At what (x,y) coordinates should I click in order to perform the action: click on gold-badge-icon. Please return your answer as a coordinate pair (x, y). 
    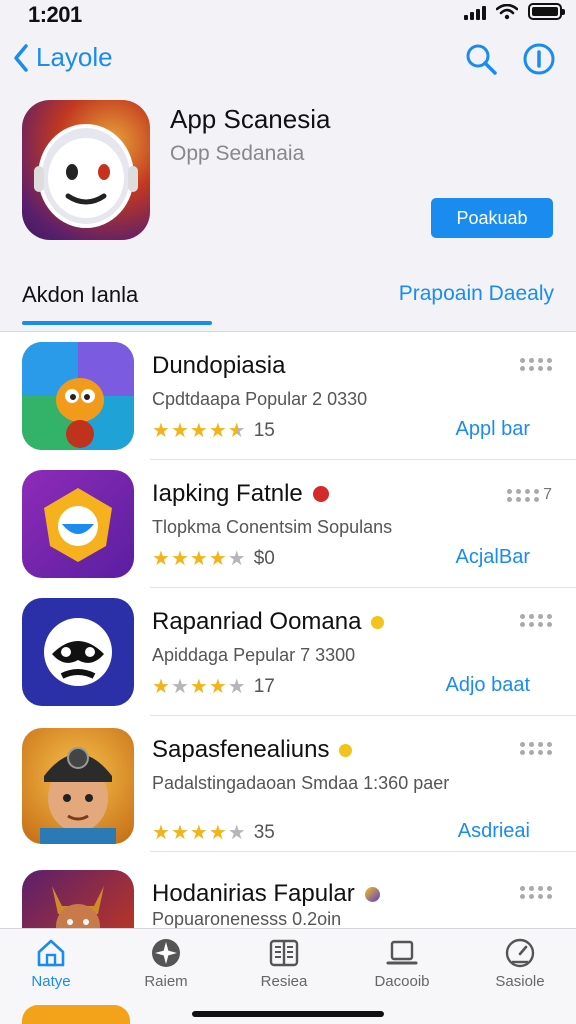
    Looking at the image, I should click on (346, 750).